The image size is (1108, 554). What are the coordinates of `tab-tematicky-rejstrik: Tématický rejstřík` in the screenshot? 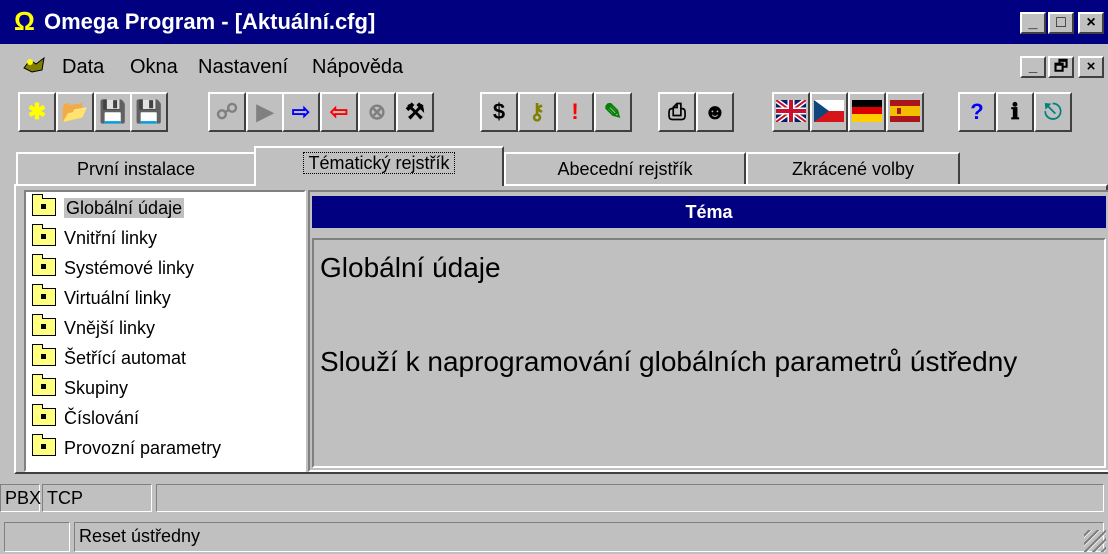 It's located at (379, 166).